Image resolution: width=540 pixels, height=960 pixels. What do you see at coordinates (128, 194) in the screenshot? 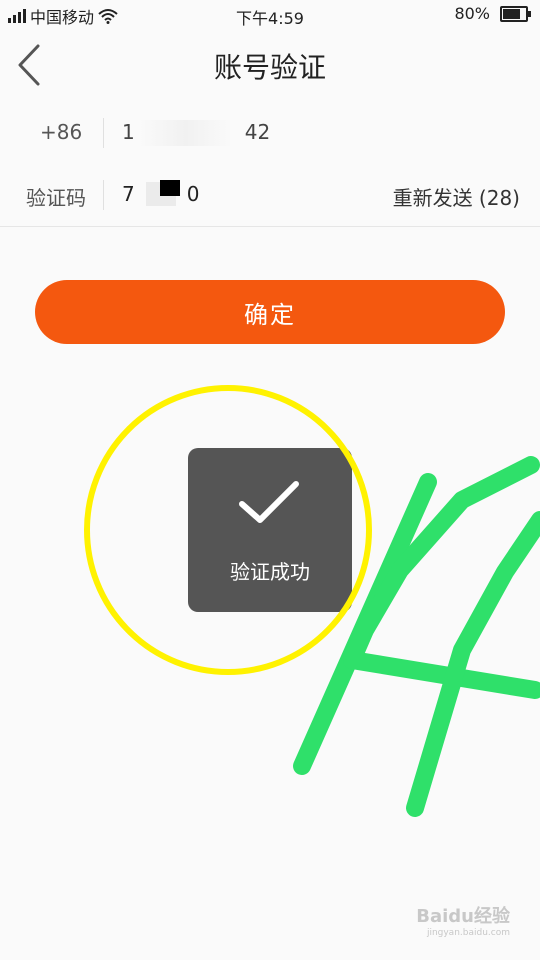
I see `code-start: 7` at bounding box center [128, 194].